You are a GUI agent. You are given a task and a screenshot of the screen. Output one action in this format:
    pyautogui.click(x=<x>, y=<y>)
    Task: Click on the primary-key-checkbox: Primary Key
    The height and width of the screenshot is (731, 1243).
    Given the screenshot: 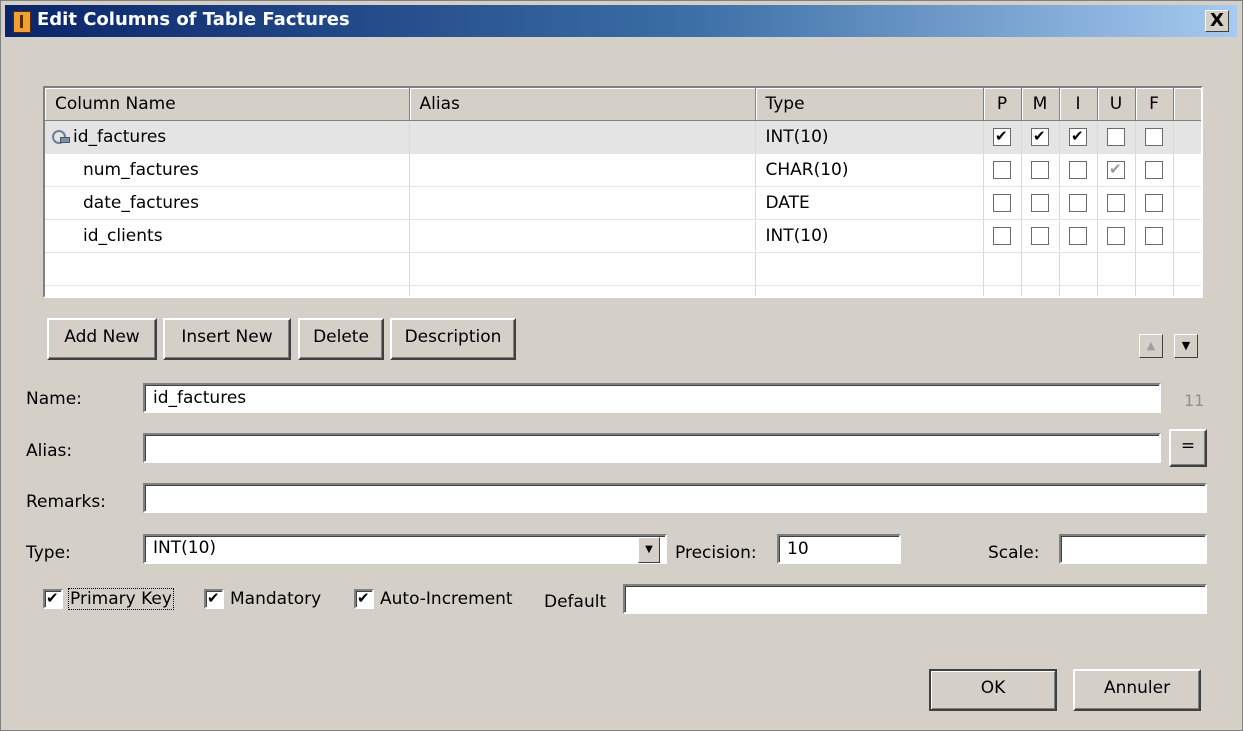 What is the action you would take?
    pyautogui.click(x=108, y=599)
    